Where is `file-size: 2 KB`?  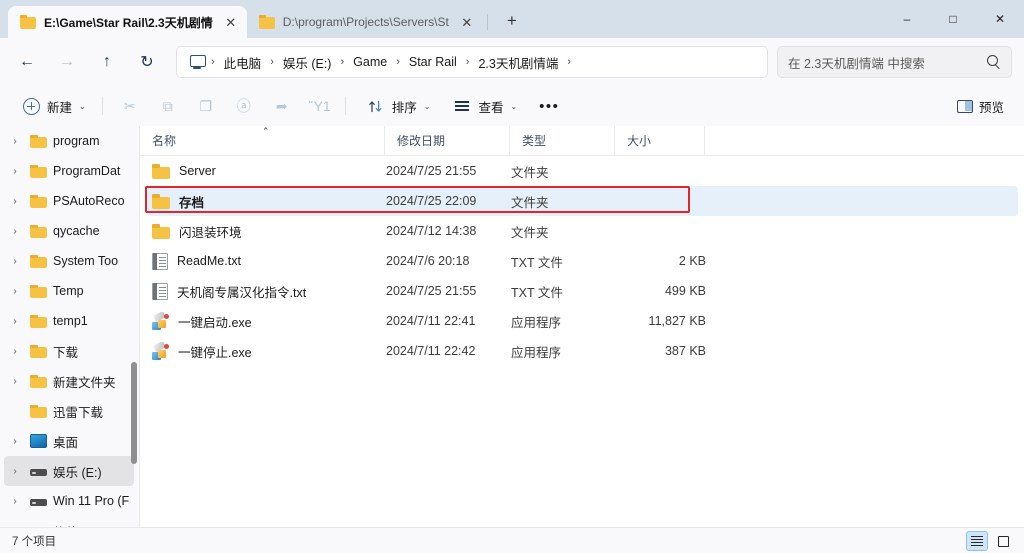
file-size: 2 KB is located at coordinates (692, 261).